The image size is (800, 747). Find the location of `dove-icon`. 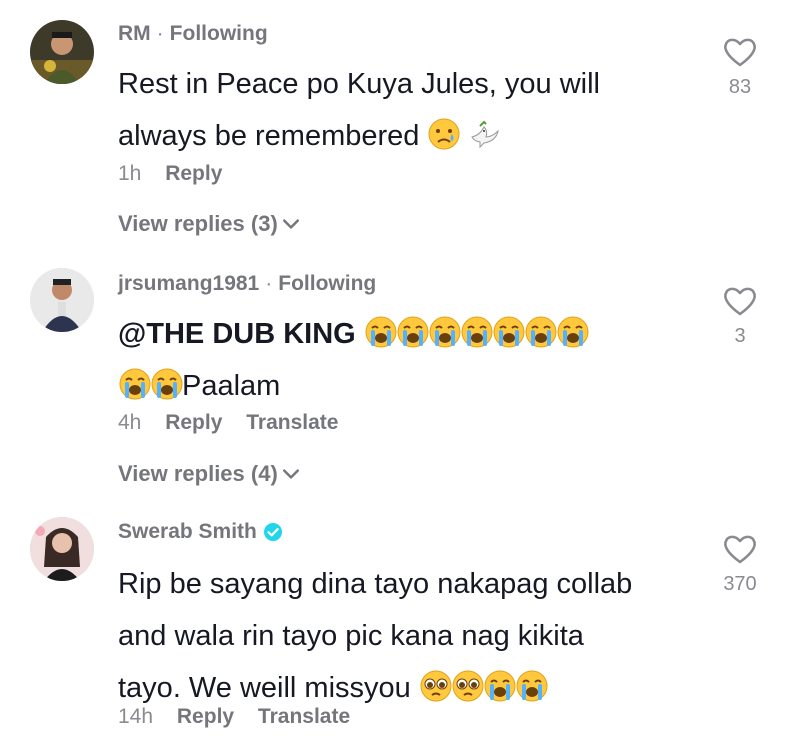

dove-icon is located at coordinates (485, 134).